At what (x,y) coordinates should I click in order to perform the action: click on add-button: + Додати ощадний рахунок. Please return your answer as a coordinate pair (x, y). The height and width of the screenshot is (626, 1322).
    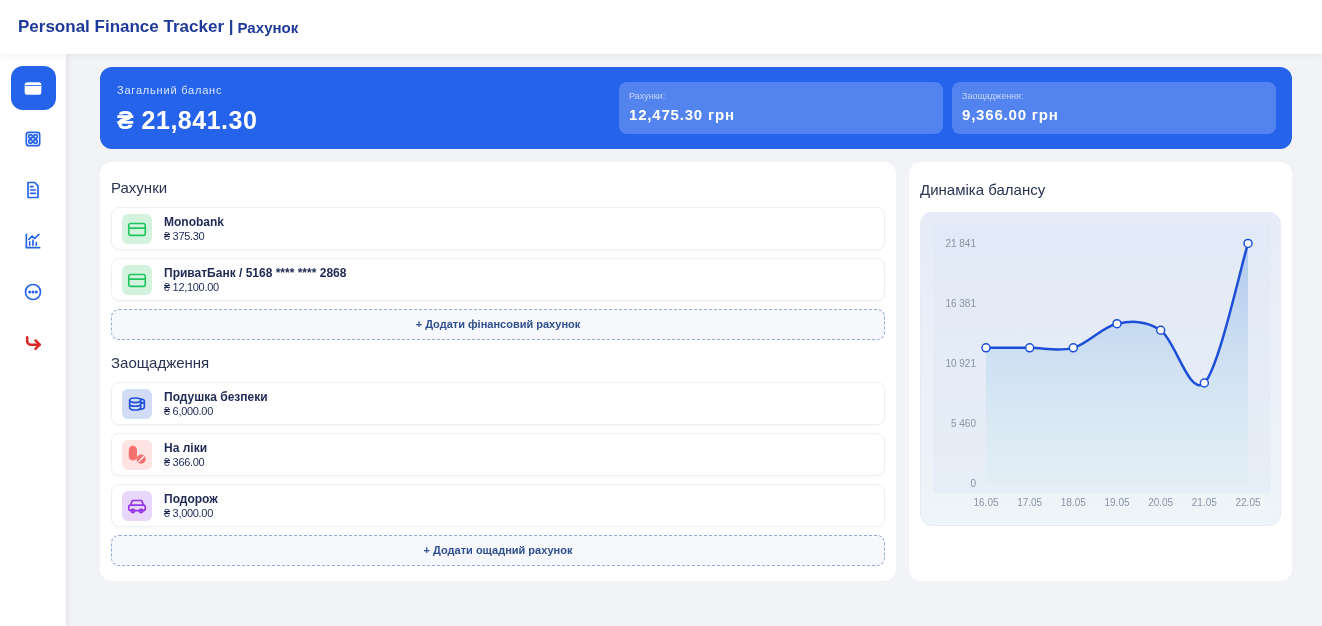
    Looking at the image, I should click on (498, 550).